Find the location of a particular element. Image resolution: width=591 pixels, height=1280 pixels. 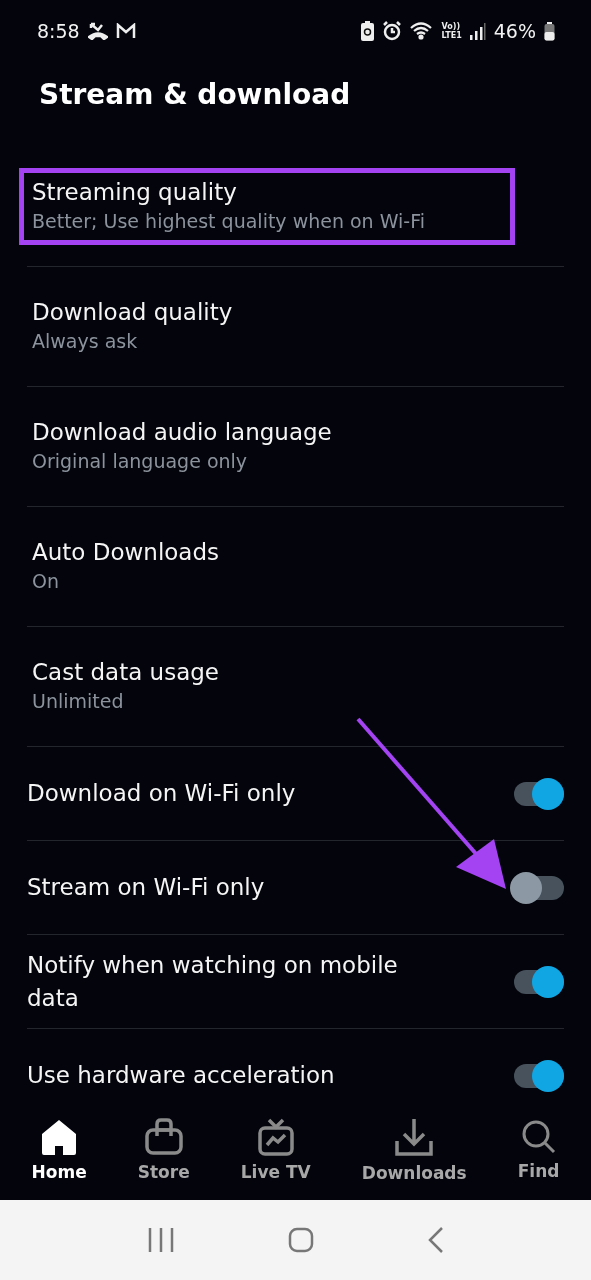

setting-value: Always ask is located at coordinates (85, 341).